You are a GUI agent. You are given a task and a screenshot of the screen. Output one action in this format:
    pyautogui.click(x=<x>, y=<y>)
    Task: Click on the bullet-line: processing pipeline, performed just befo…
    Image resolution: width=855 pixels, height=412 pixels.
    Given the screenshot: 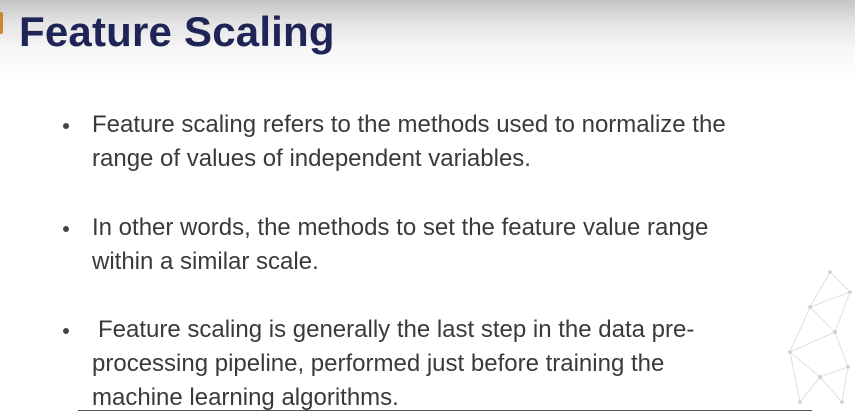 What is the action you would take?
    pyautogui.click(x=378, y=363)
    